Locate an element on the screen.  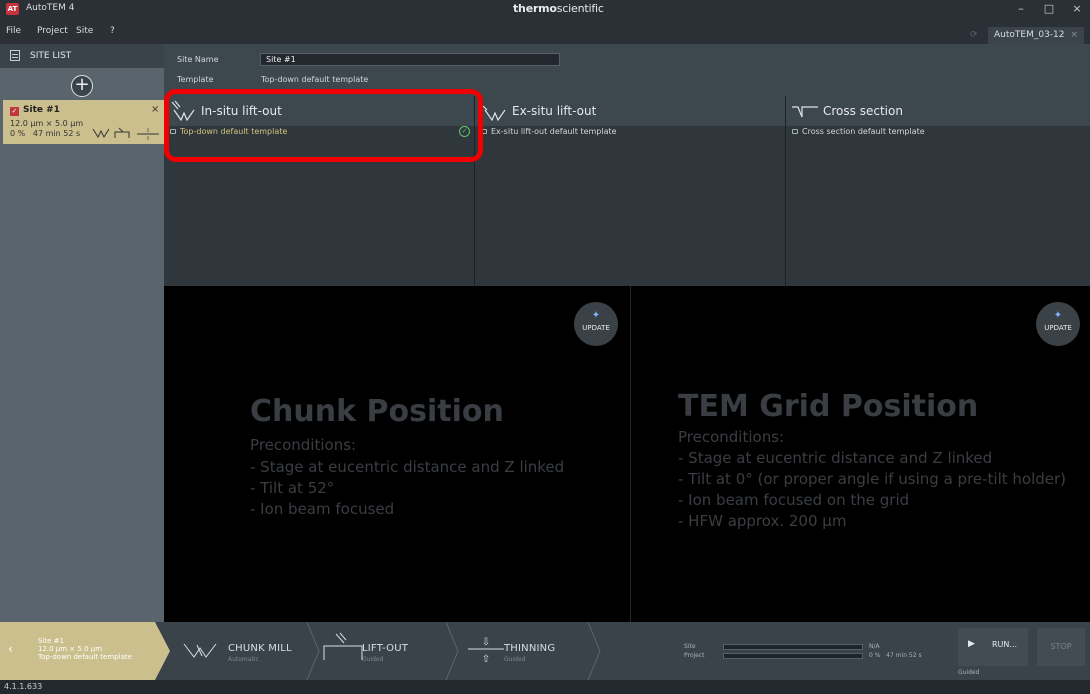
workflow-title: Ex-situ lift-out is located at coordinates (554, 111).